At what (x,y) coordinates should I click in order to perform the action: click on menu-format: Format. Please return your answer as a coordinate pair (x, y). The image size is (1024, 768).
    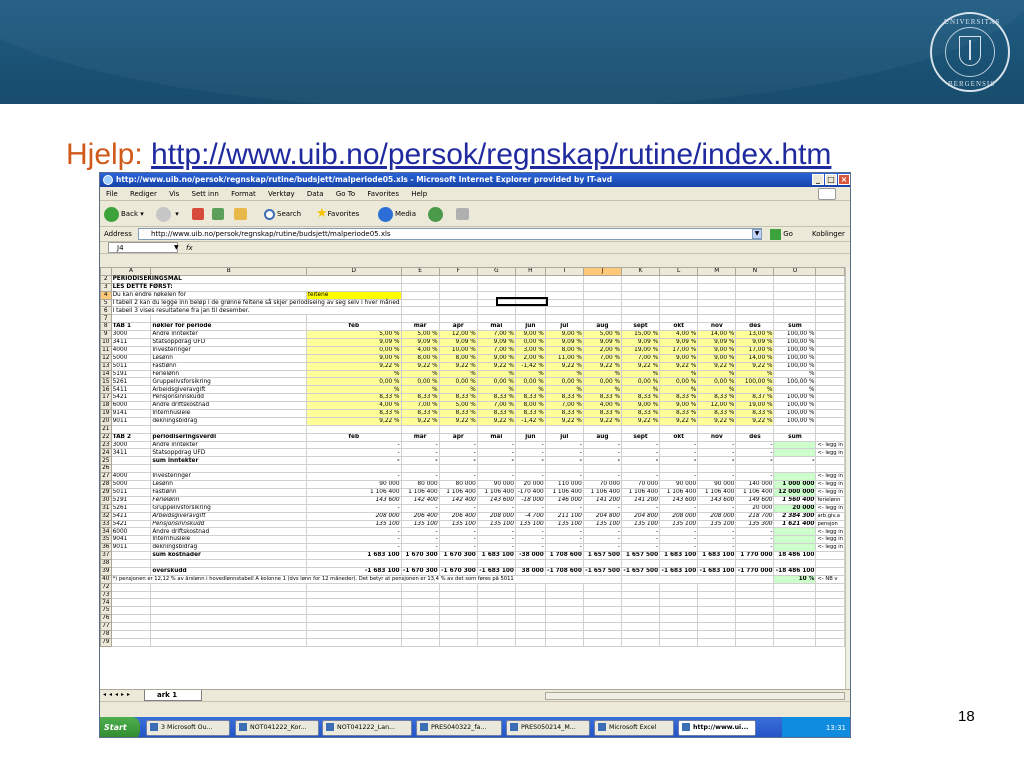
    Looking at the image, I should click on (243, 194).